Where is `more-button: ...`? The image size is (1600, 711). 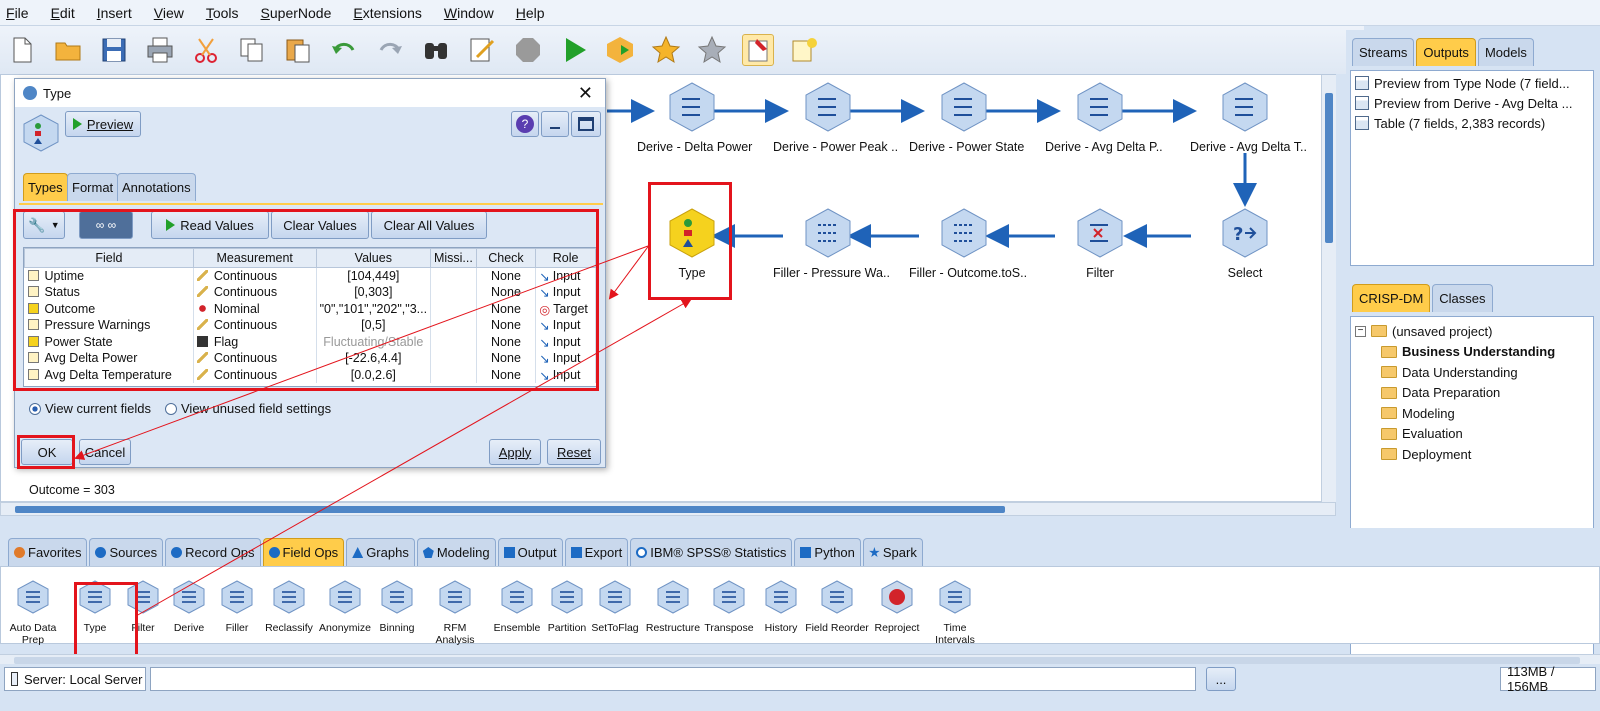 more-button: ... is located at coordinates (1221, 679).